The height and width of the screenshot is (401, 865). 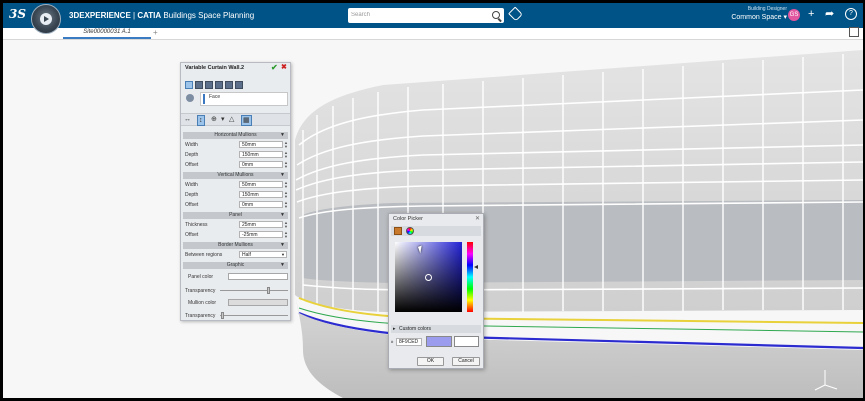 What do you see at coordinates (418, 15) in the screenshot?
I see `search-input` at bounding box center [418, 15].